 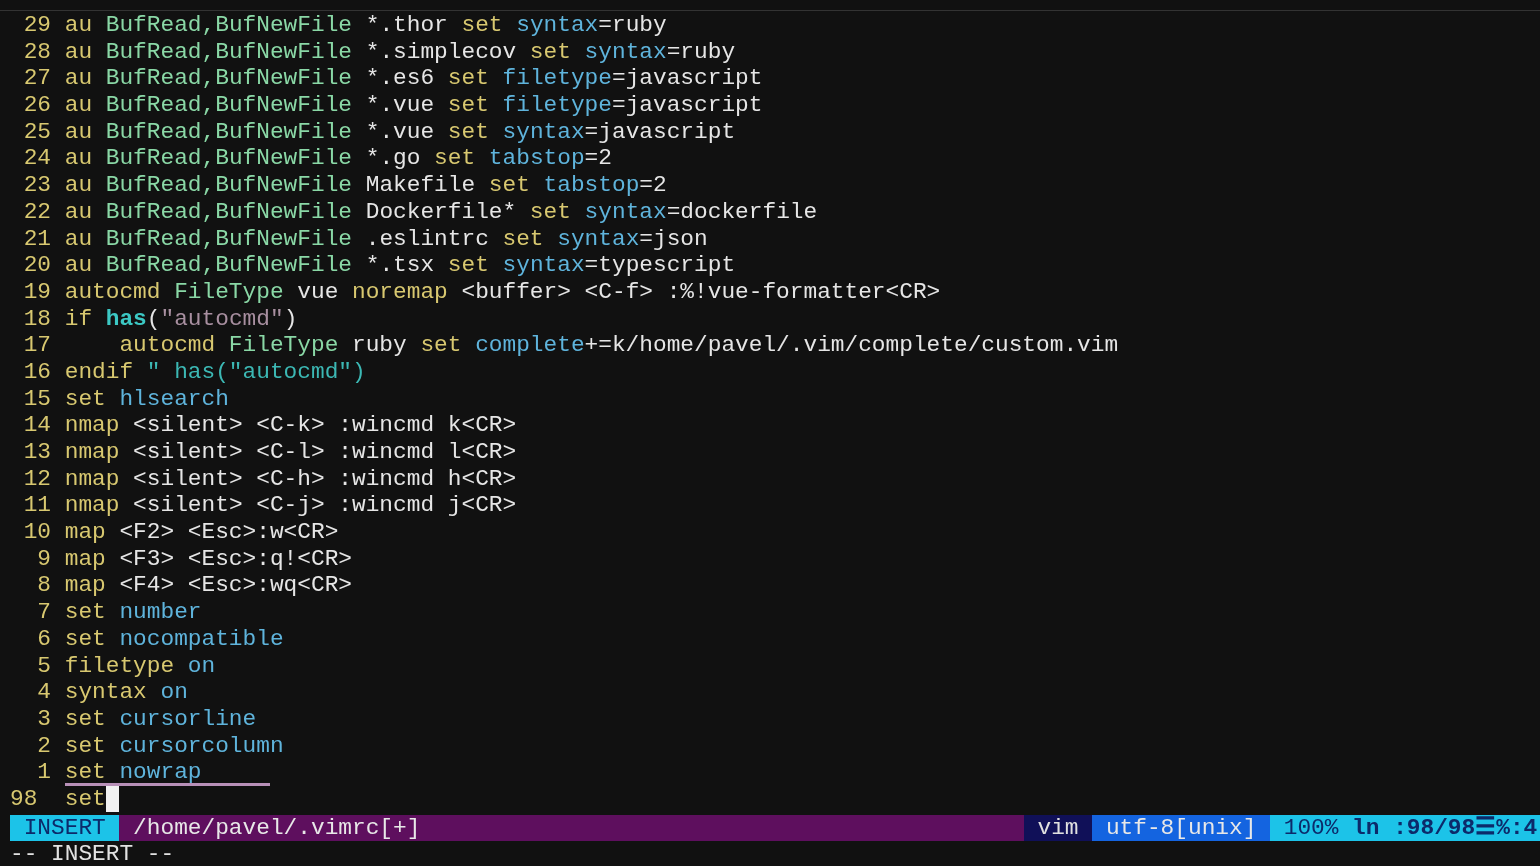 What do you see at coordinates (1308, 827) in the screenshot?
I see `scroll-percent: 100%` at bounding box center [1308, 827].